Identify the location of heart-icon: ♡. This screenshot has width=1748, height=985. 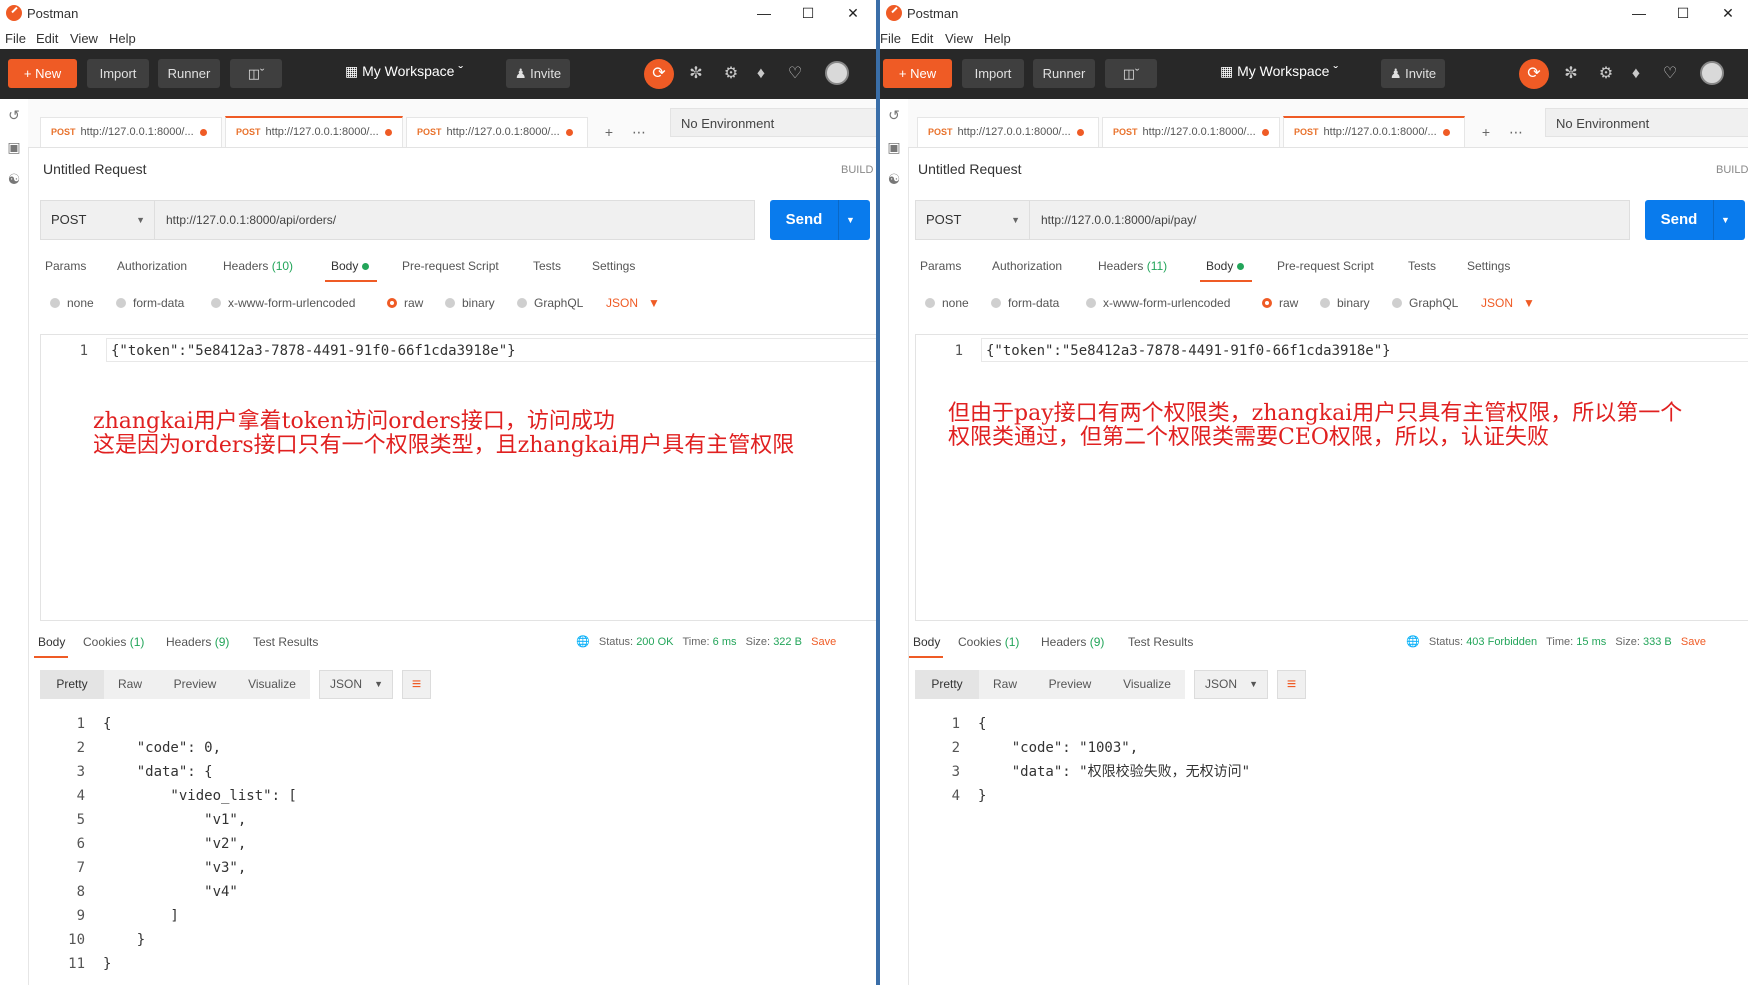
(795, 74).